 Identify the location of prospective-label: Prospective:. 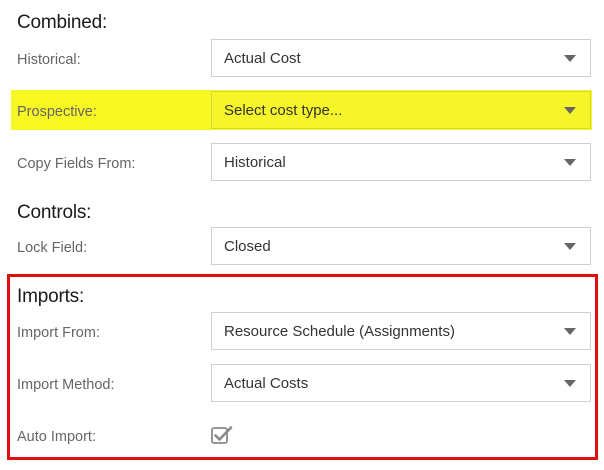
(57, 112).